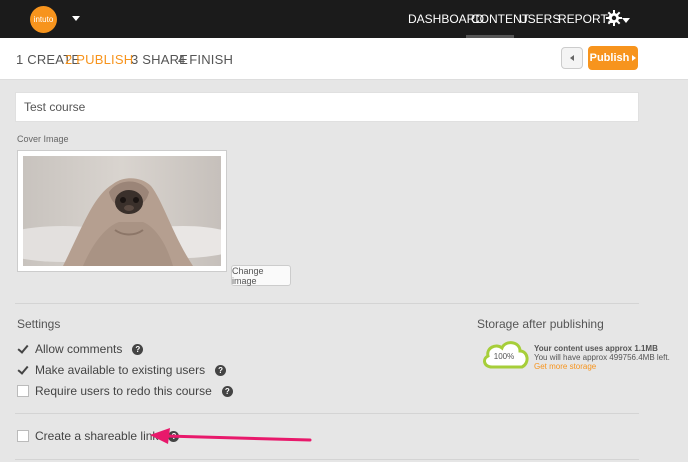 Image resolution: width=688 pixels, height=462 pixels. I want to click on storage-heading: Storage after publishing, so click(540, 324).